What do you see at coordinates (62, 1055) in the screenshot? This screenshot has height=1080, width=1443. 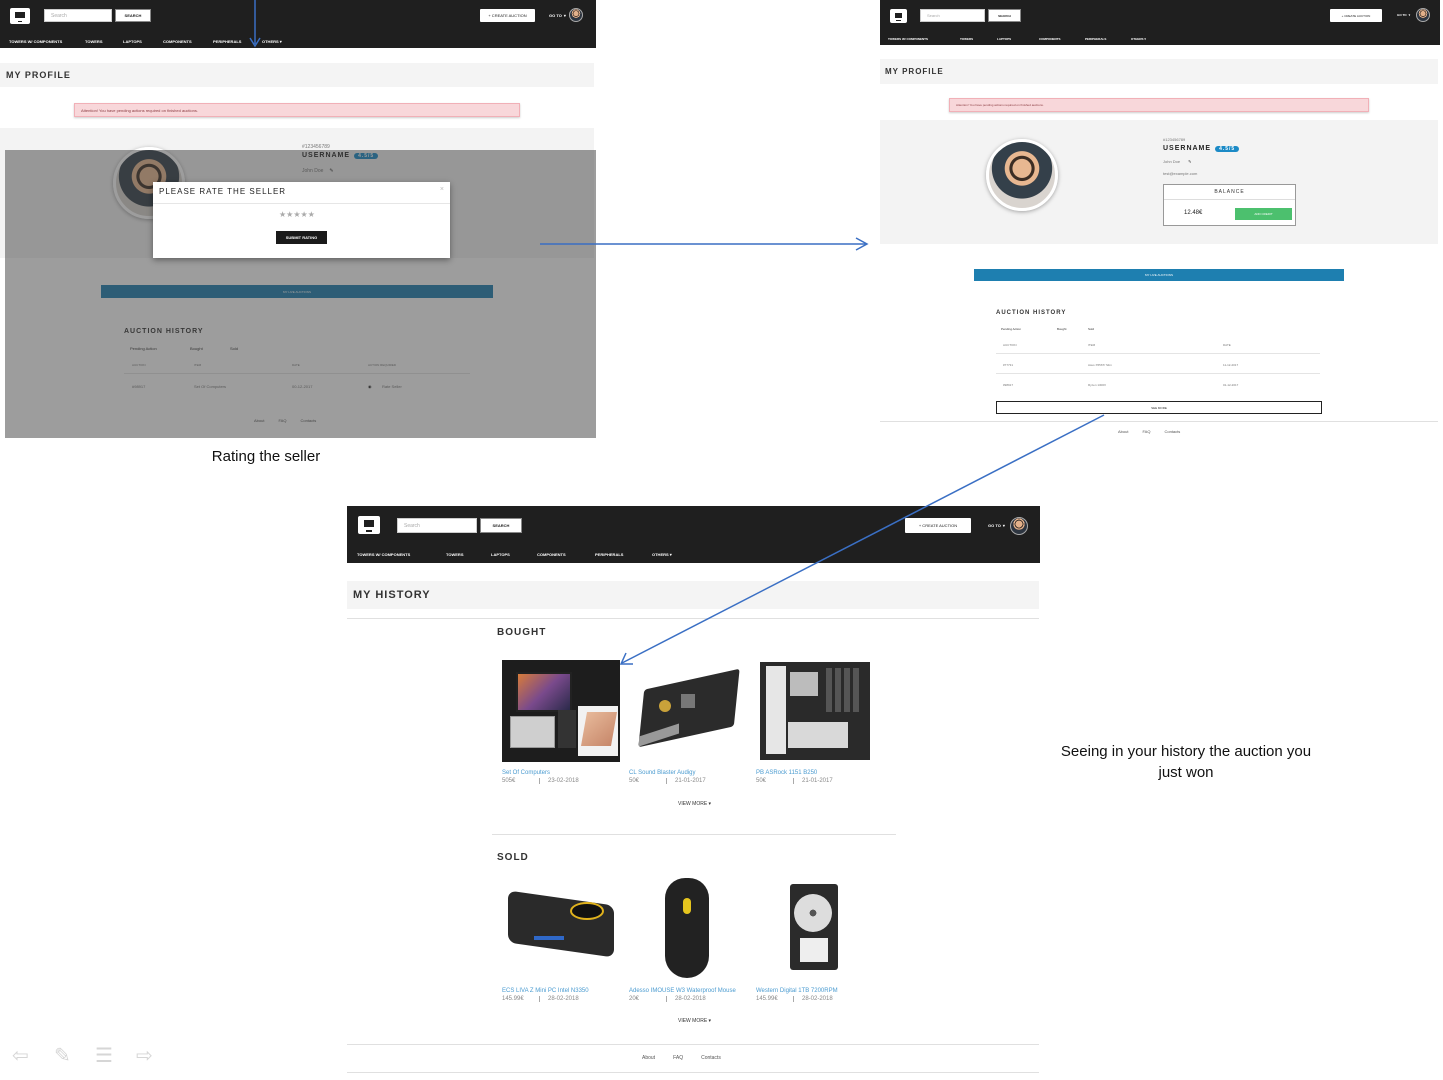 I see `pen-icon: ✎` at bounding box center [62, 1055].